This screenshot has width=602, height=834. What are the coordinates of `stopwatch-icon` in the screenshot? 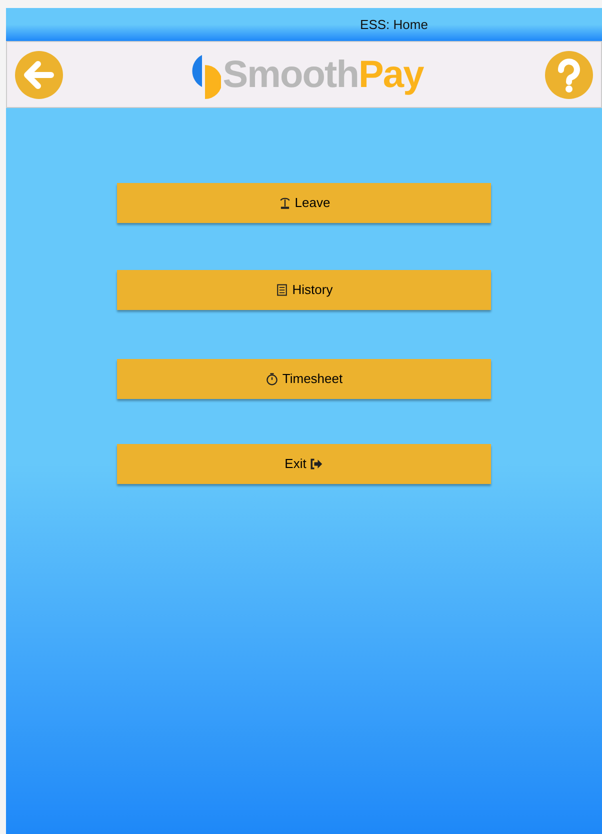 It's located at (272, 379).